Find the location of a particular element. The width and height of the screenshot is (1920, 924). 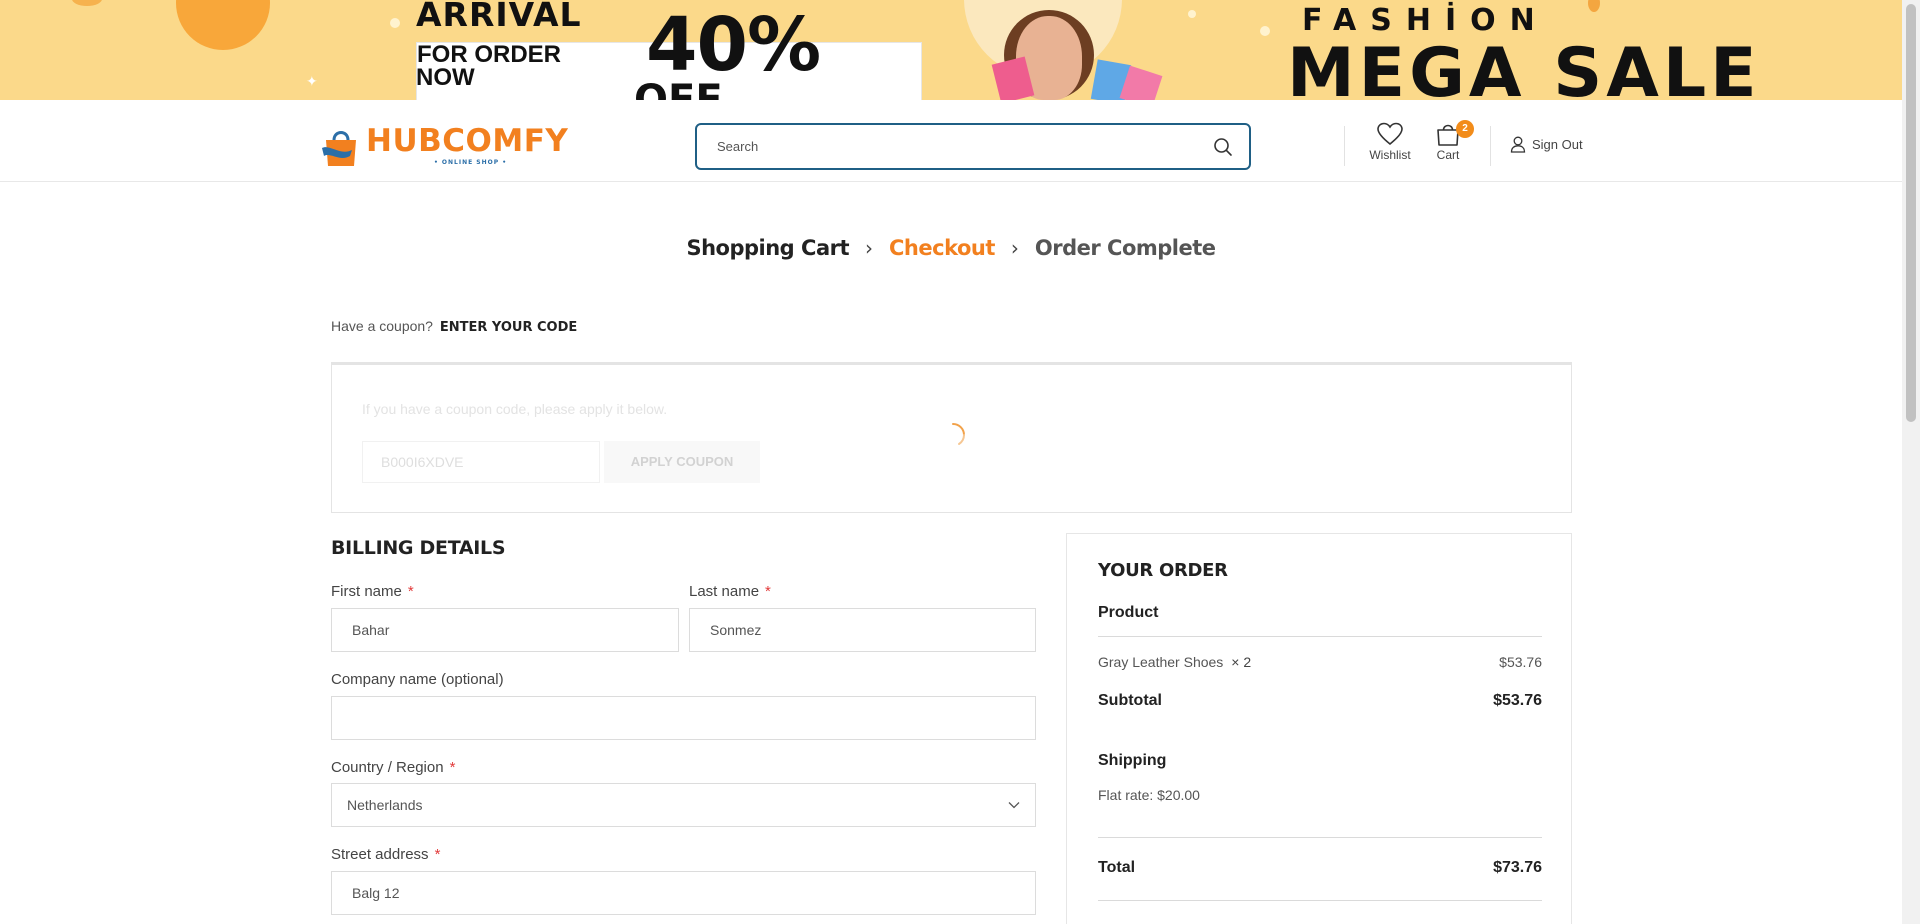

search-box is located at coordinates (973, 146).